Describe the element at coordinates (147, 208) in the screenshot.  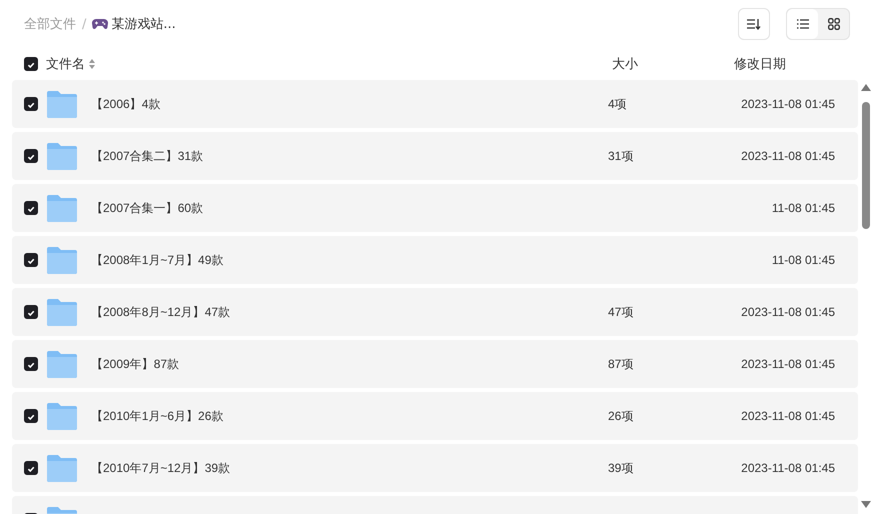
I see `file-name: 【2007合集一】60款` at that location.